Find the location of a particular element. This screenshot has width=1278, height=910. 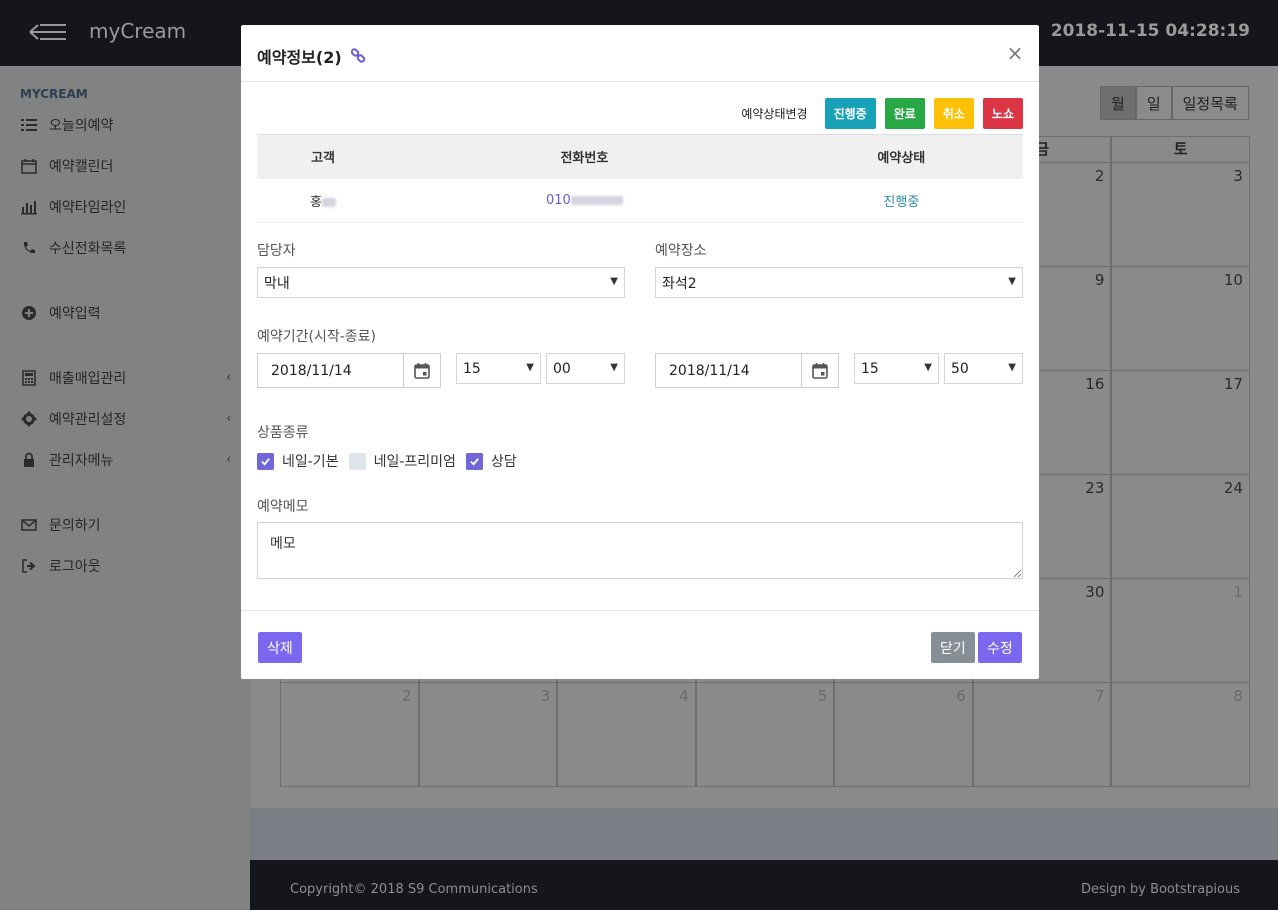

staff-value: 막내 is located at coordinates (277, 283).